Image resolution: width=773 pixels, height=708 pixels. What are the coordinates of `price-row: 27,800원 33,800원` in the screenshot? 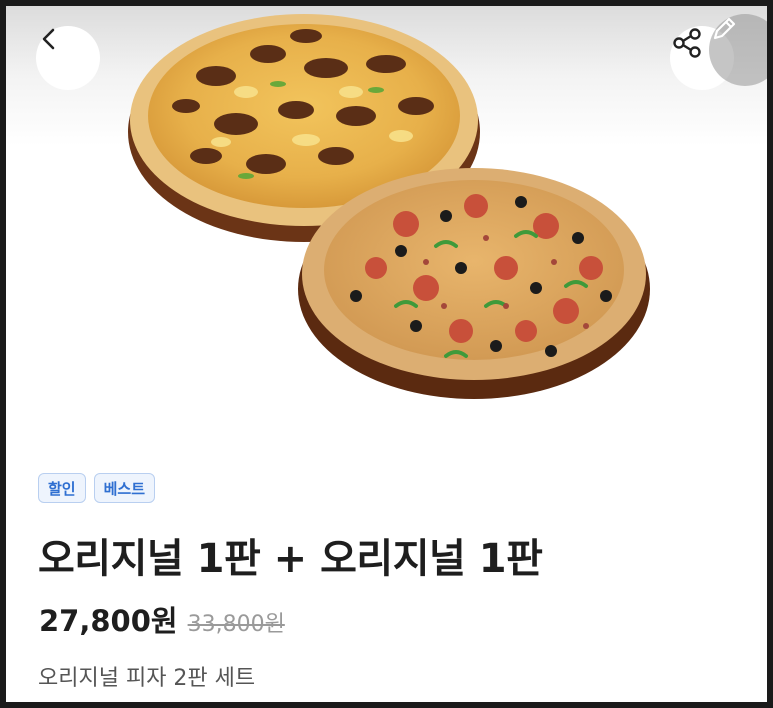 It's located at (162, 619).